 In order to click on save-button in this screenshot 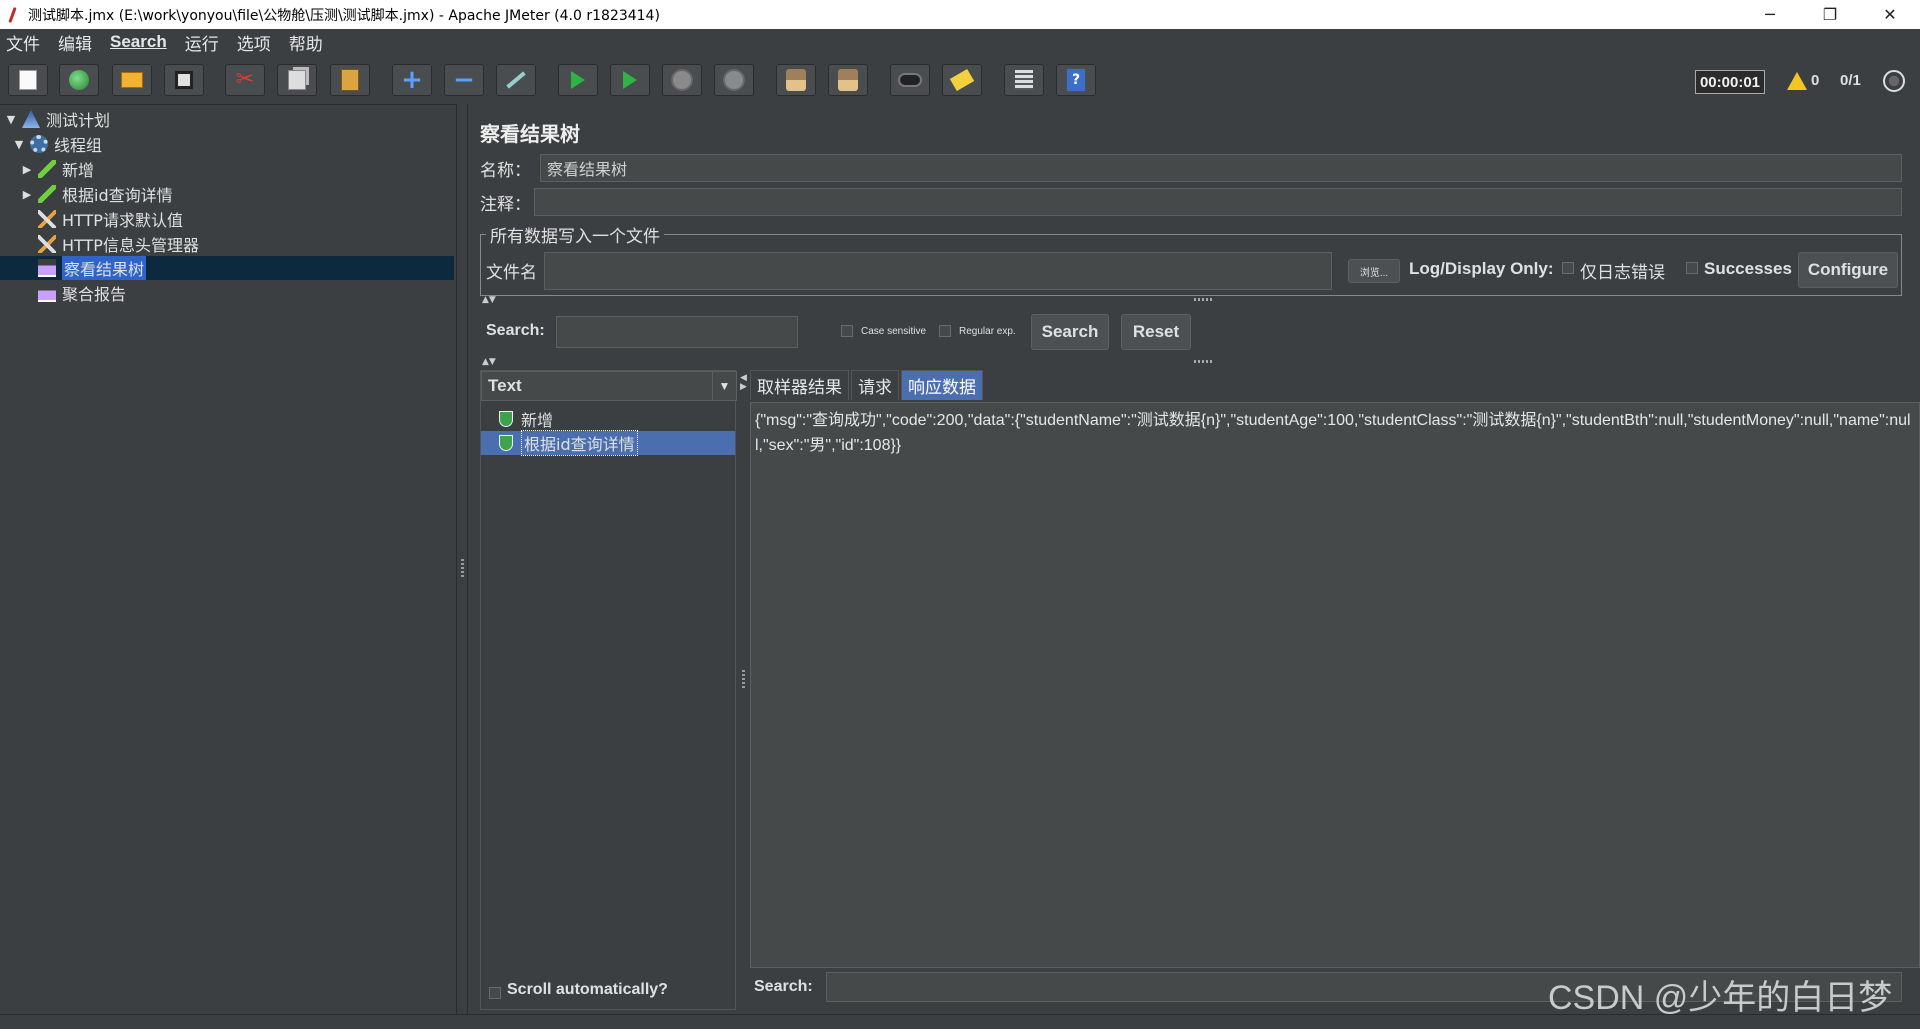, I will do `click(184, 80)`.